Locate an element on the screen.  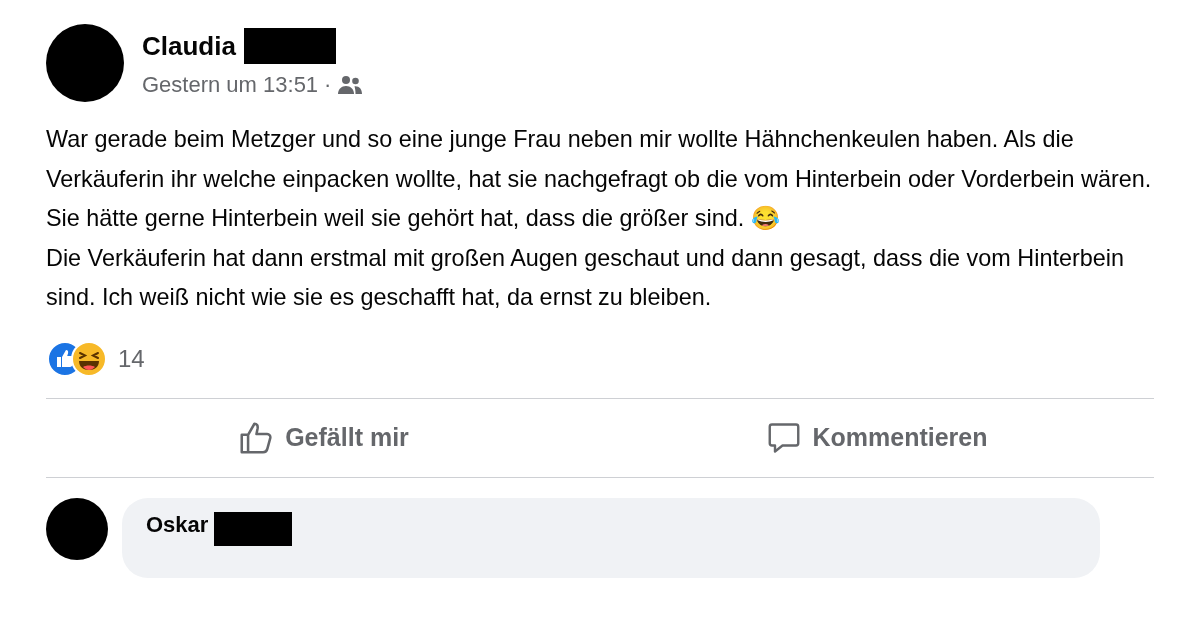
post-text: Die Verkäuferin hat dann erstmal mit großen Augen geschaut und dann gesagt, dass die vom Hinterbein sind. Ich weiß nicht wie sie es geschafft hat, da ernst zu bleiben. is located at coordinates (585, 277).